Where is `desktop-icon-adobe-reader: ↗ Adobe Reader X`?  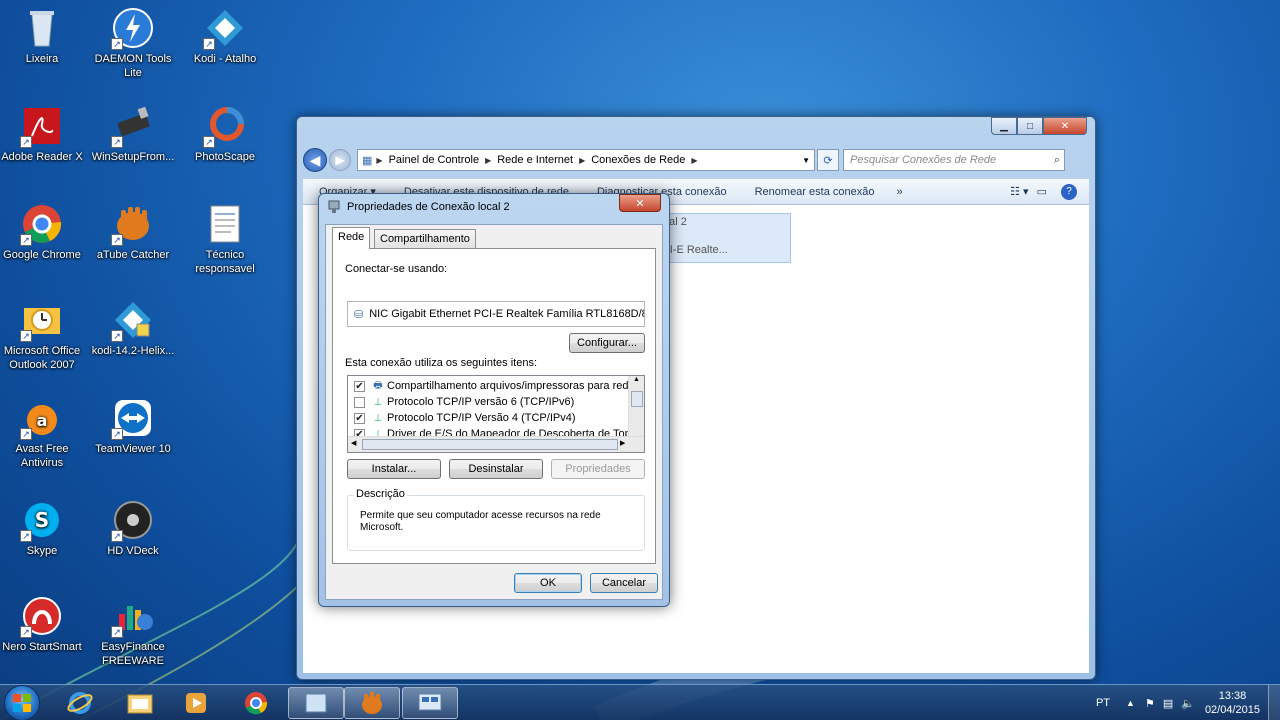
desktop-icon-adobe-reader: ↗ Adobe Reader X is located at coordinates (44, 134).